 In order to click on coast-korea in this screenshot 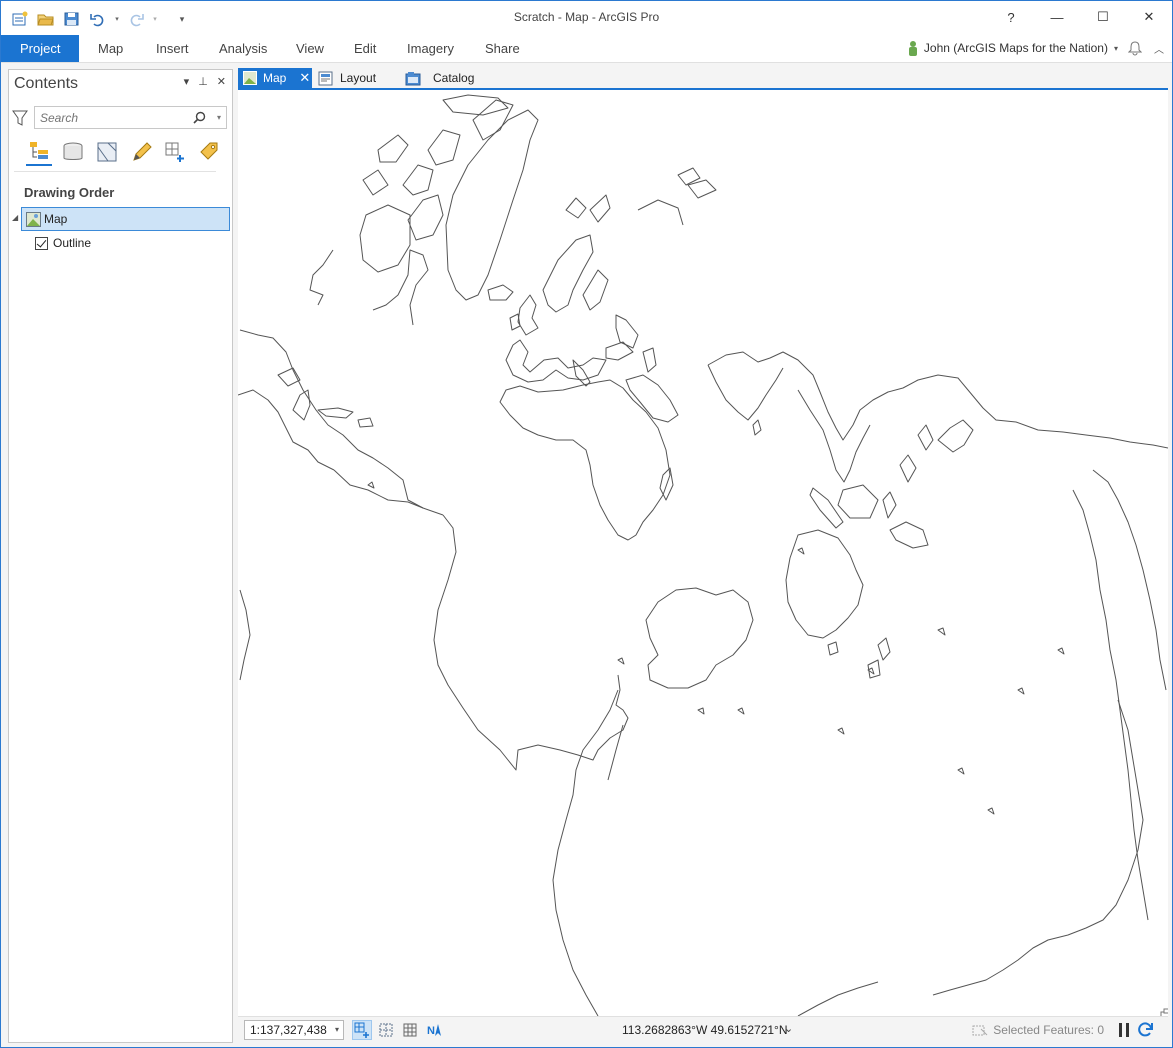, I will do `click(925, 437)`.